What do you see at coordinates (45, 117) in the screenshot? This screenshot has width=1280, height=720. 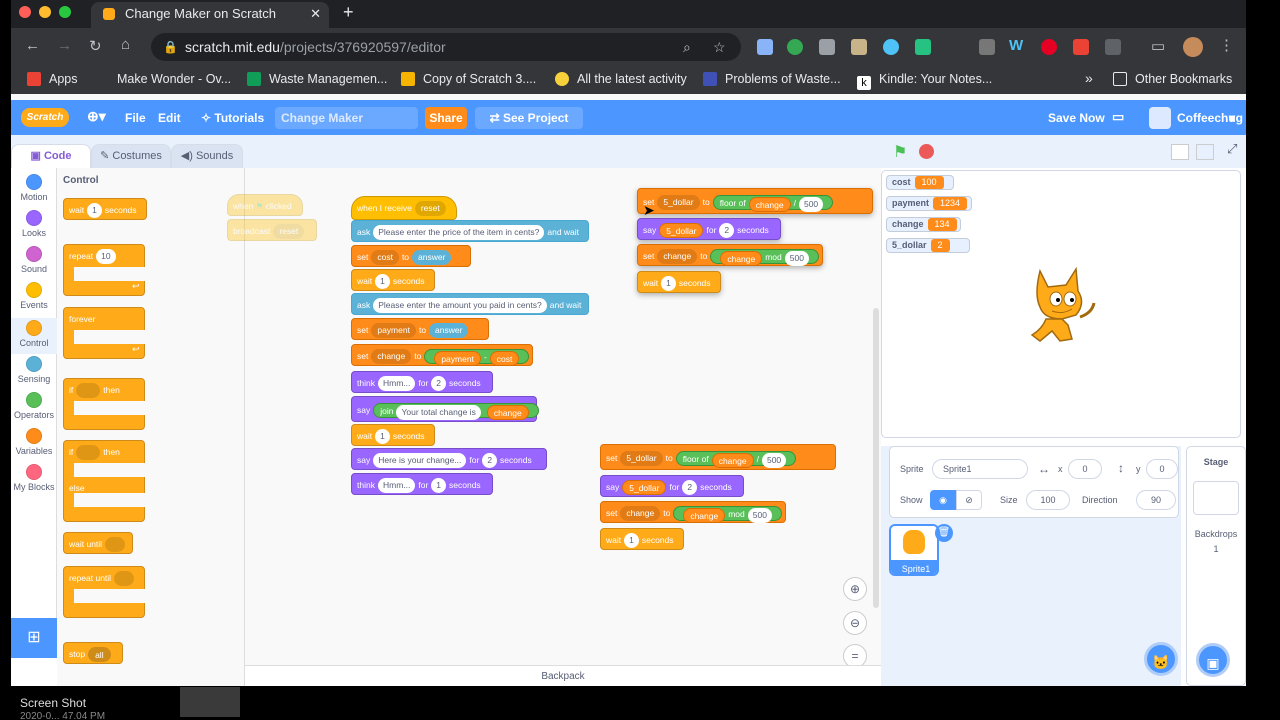 I see `scratch-logo: Scratch` at bounding box center [45, 117].